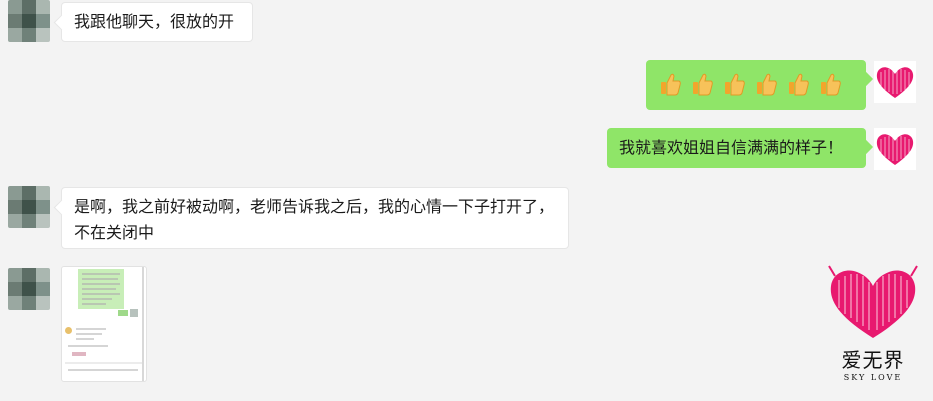  What do you see at coordinates (873, 360) in the screenshot?
I see `watermark-title: 爱无界` at bounding box center [873, 360].